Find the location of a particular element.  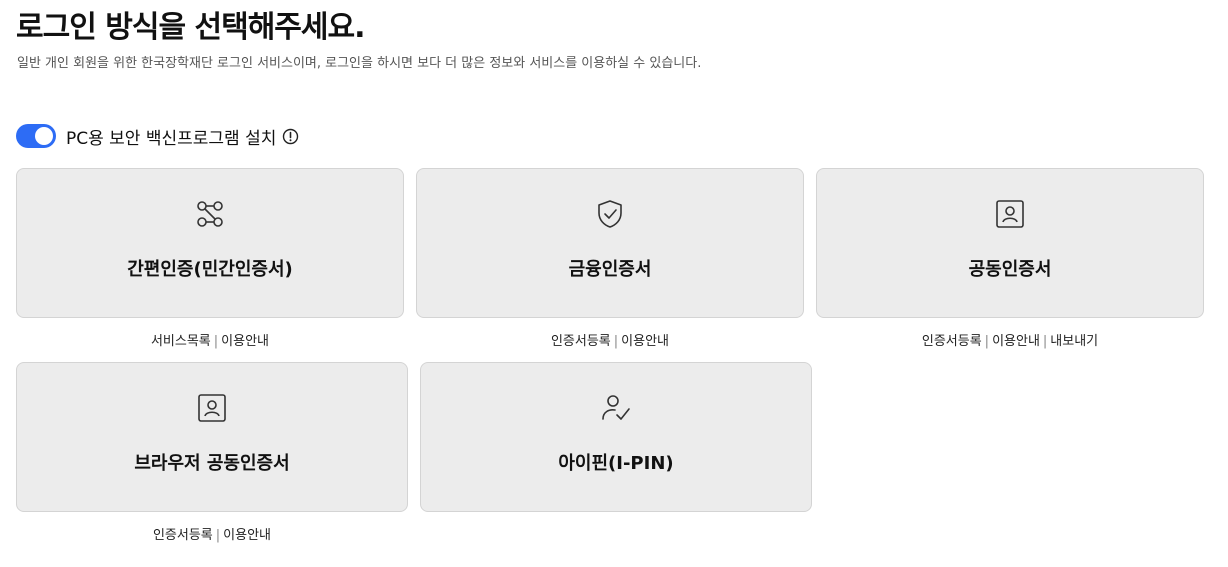

login-method-browser-joint-cert: 브라우저 공동인증서 is located at coordinates (212, 437).